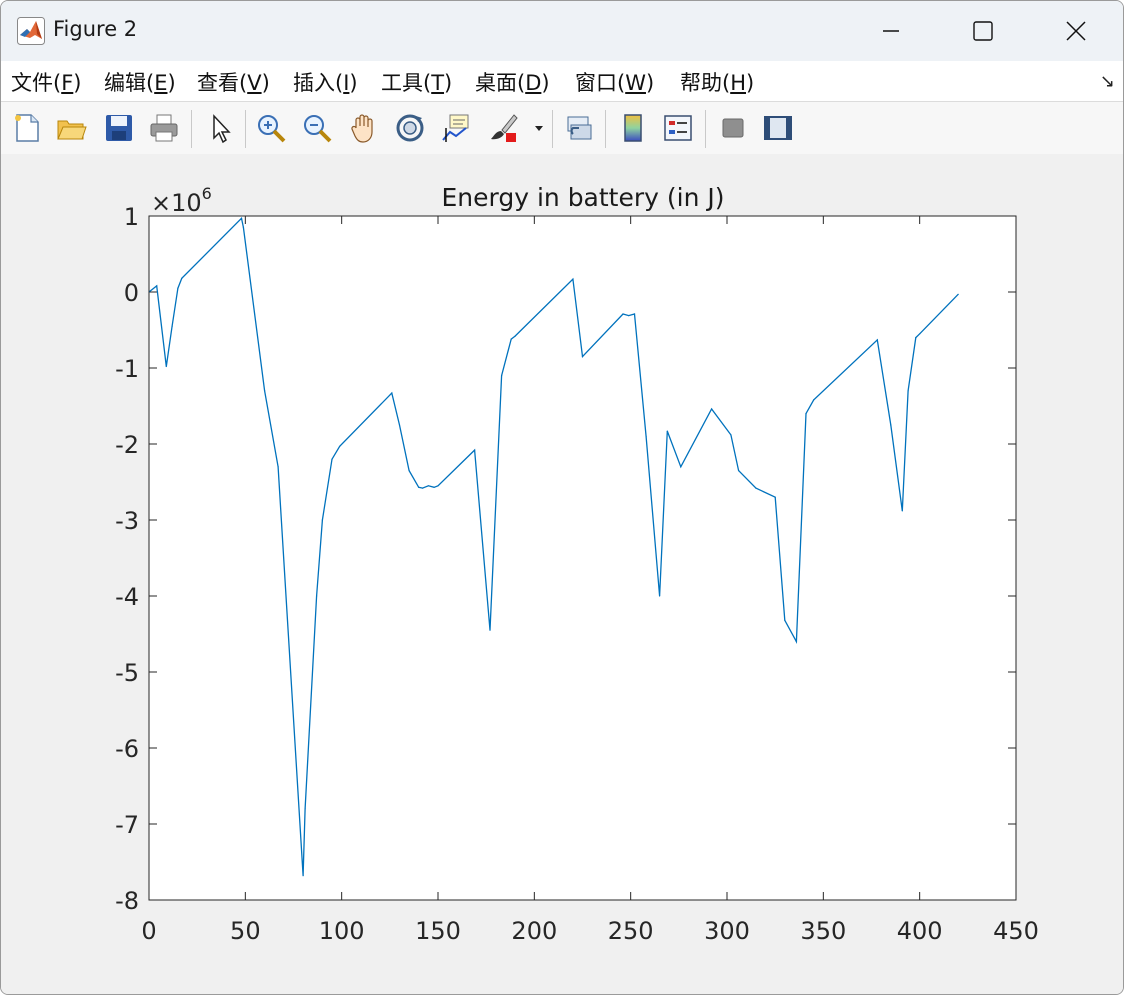 This screenshot has height=995, width=1124. What do you see at coordinates (95, 29) in the screenshot?
I see `window-title: Figure 2` at bounding box center [95, 29].